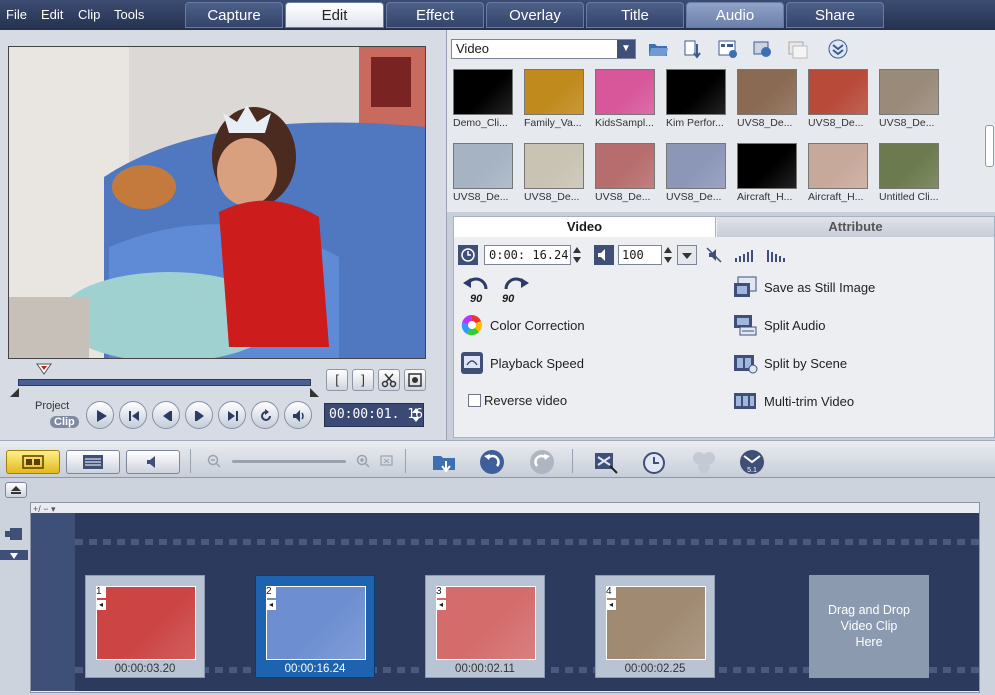  I want to click on tab-attribute: Attribute, so click(855, 227).